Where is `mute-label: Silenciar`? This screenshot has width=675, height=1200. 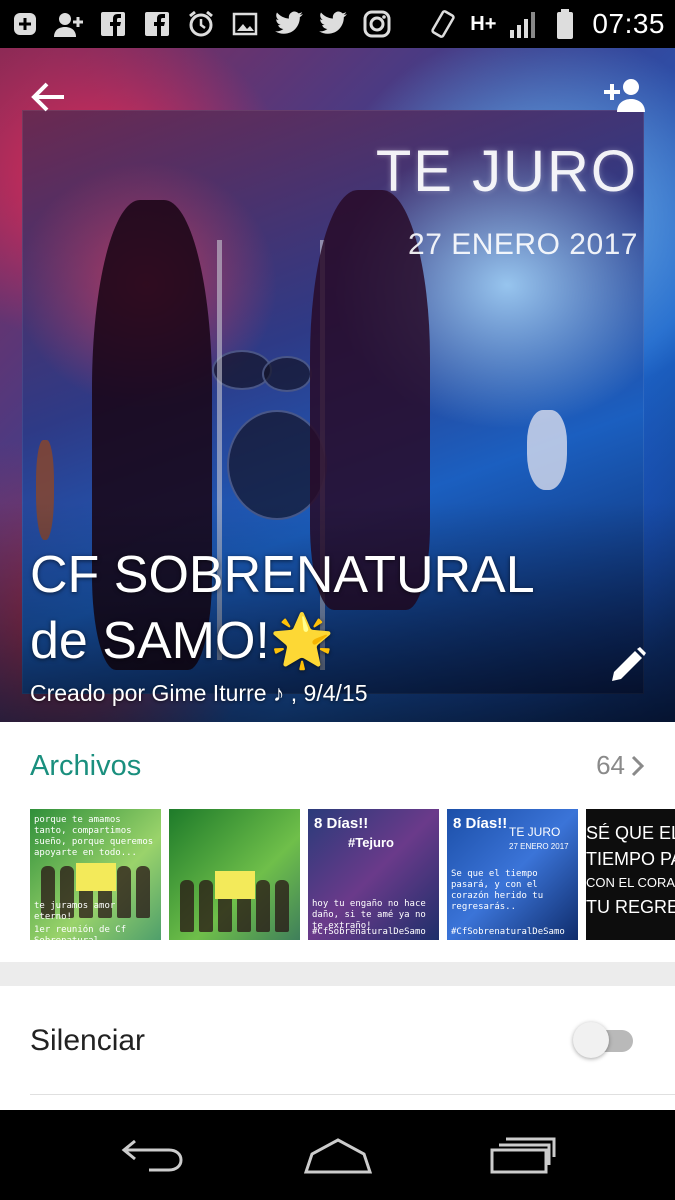 mute-label: Silenciar is located at coordinates (87, 1041).